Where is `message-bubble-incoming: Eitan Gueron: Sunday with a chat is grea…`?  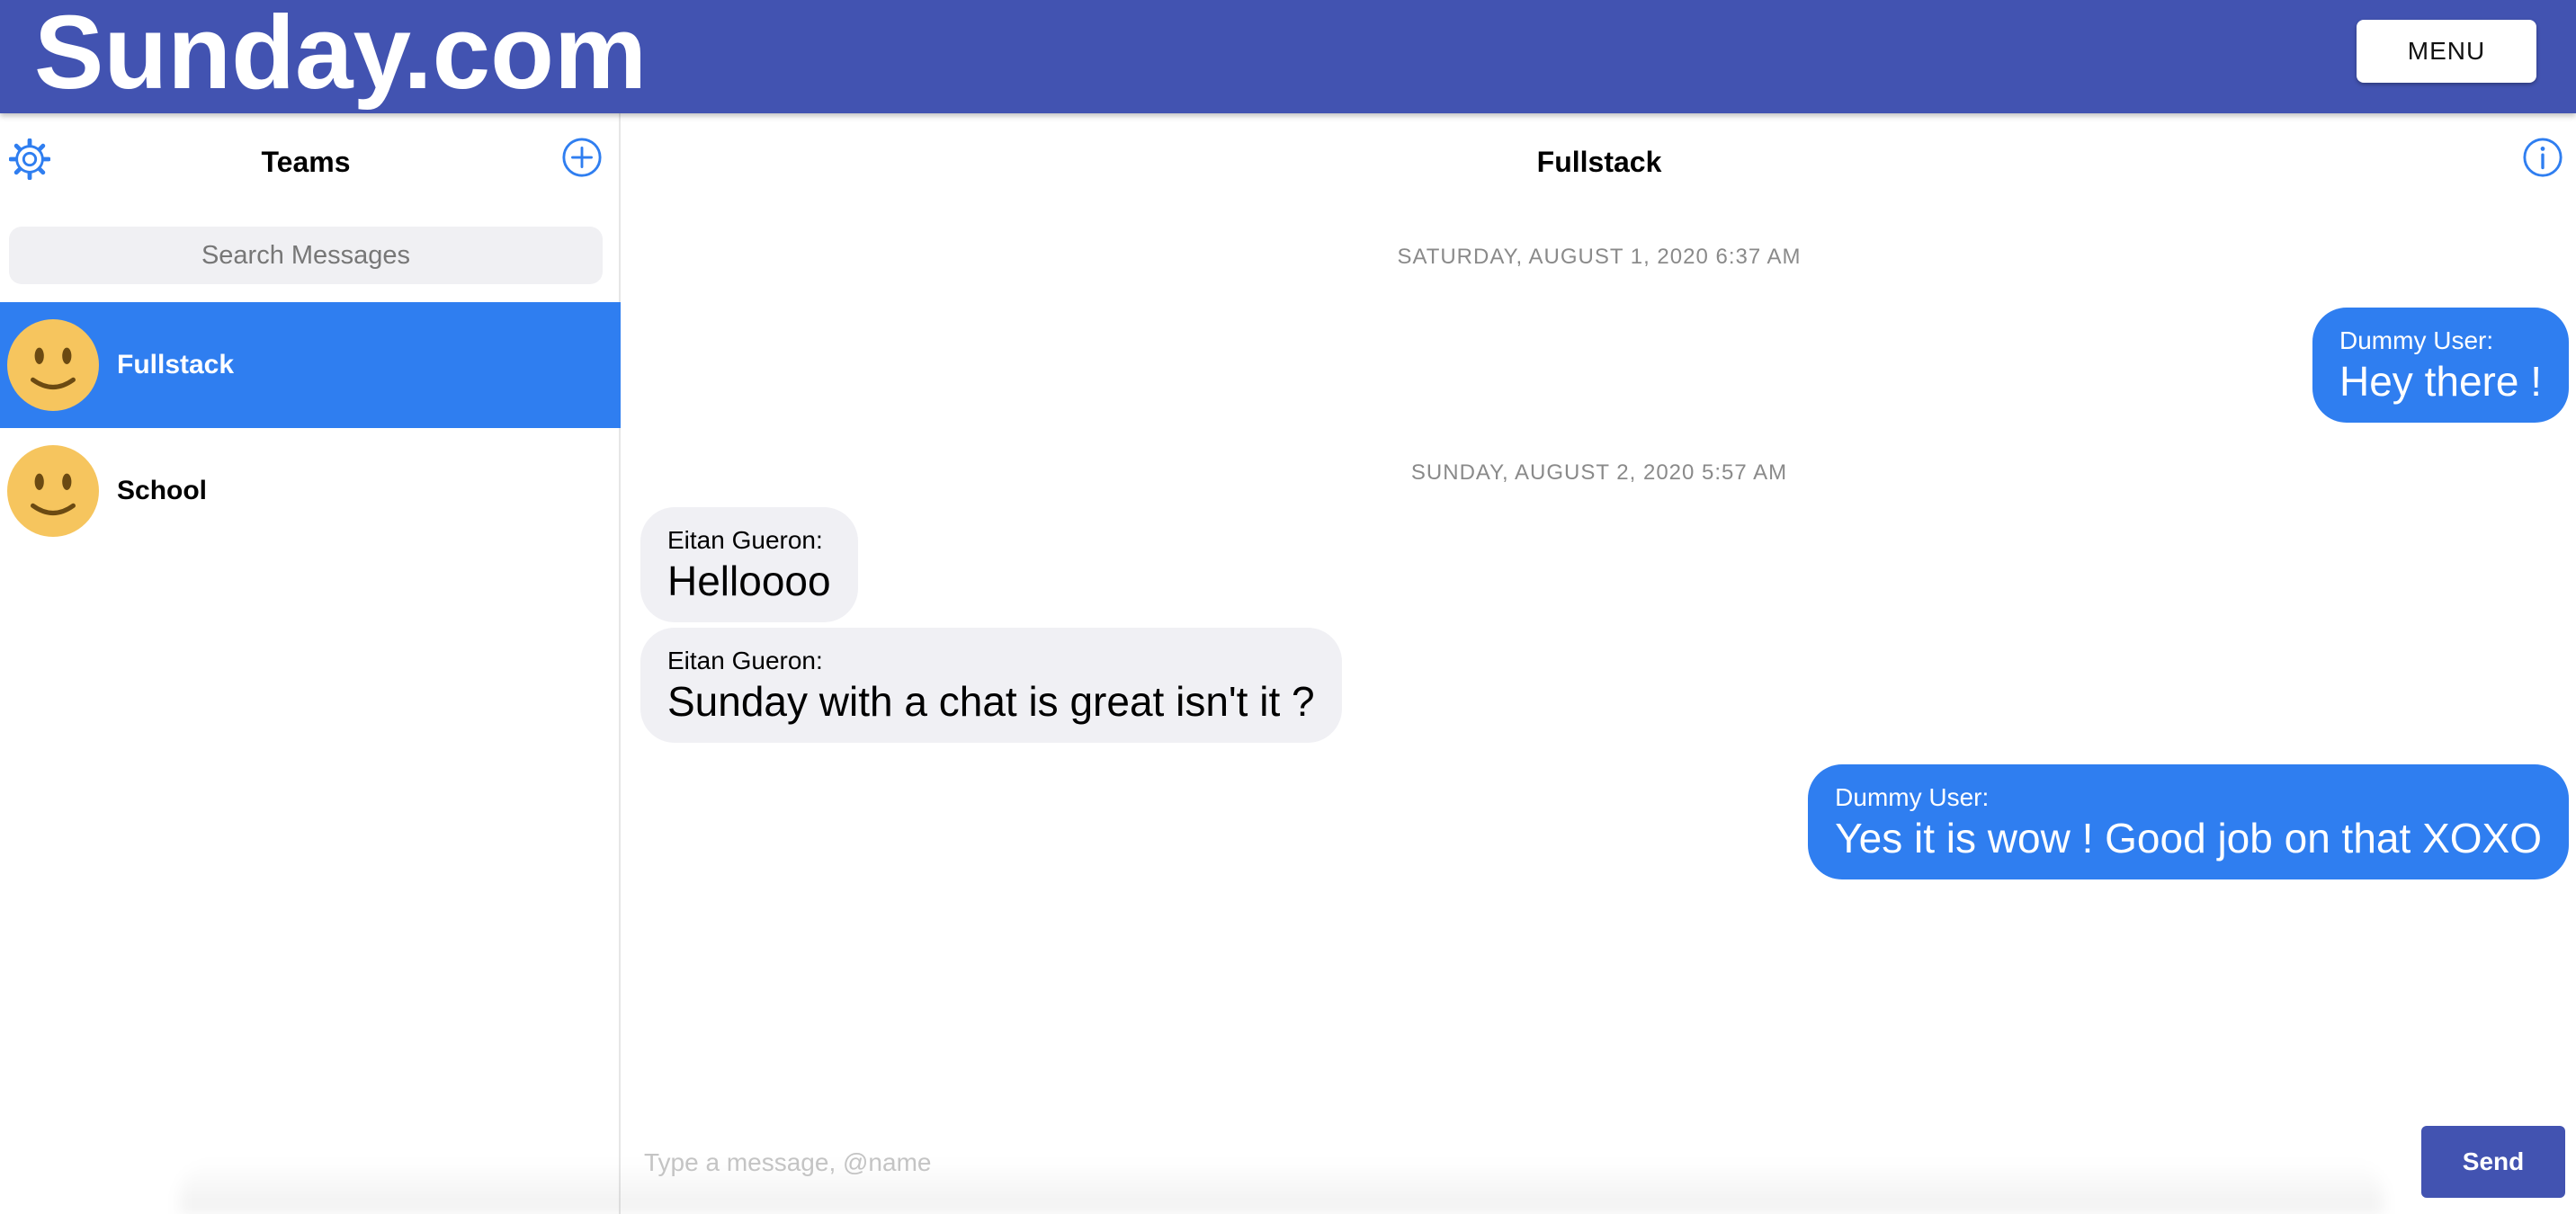 message-bubble-incoming: Eitan Gueron: Sunday with a chat is grea… is located at coordinates (991, 686).